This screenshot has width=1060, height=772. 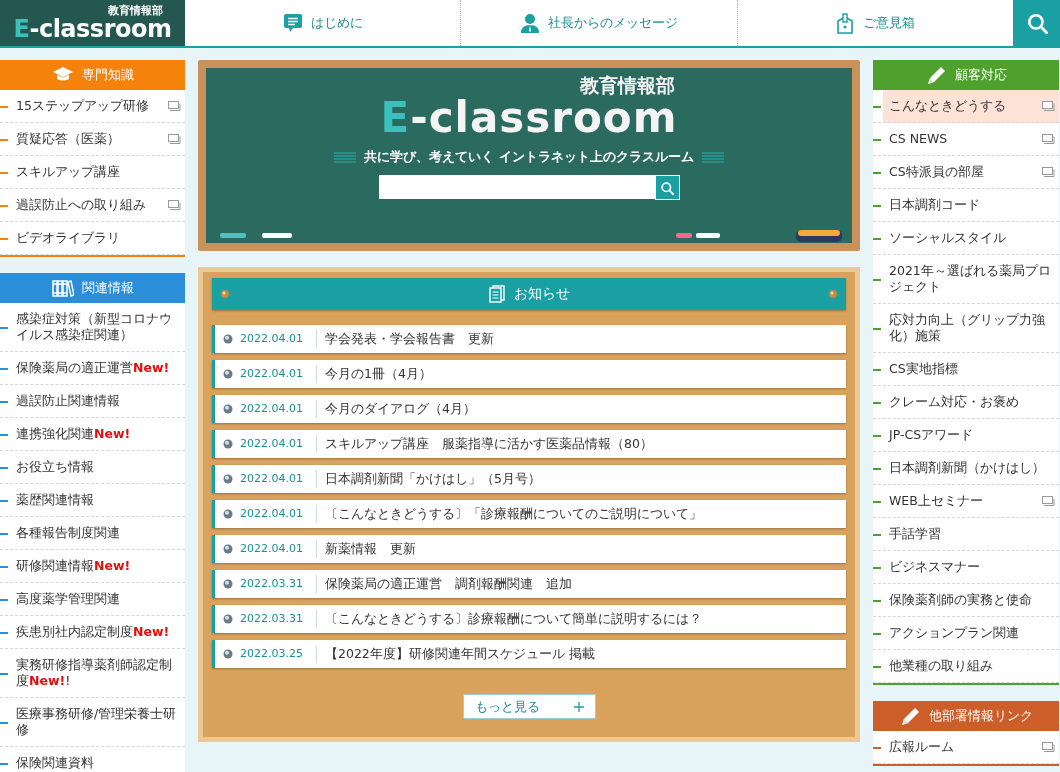 I want to click on sidebar-link: 応対力向上（グリップ力強化）施策, so click(x=966, y=328).